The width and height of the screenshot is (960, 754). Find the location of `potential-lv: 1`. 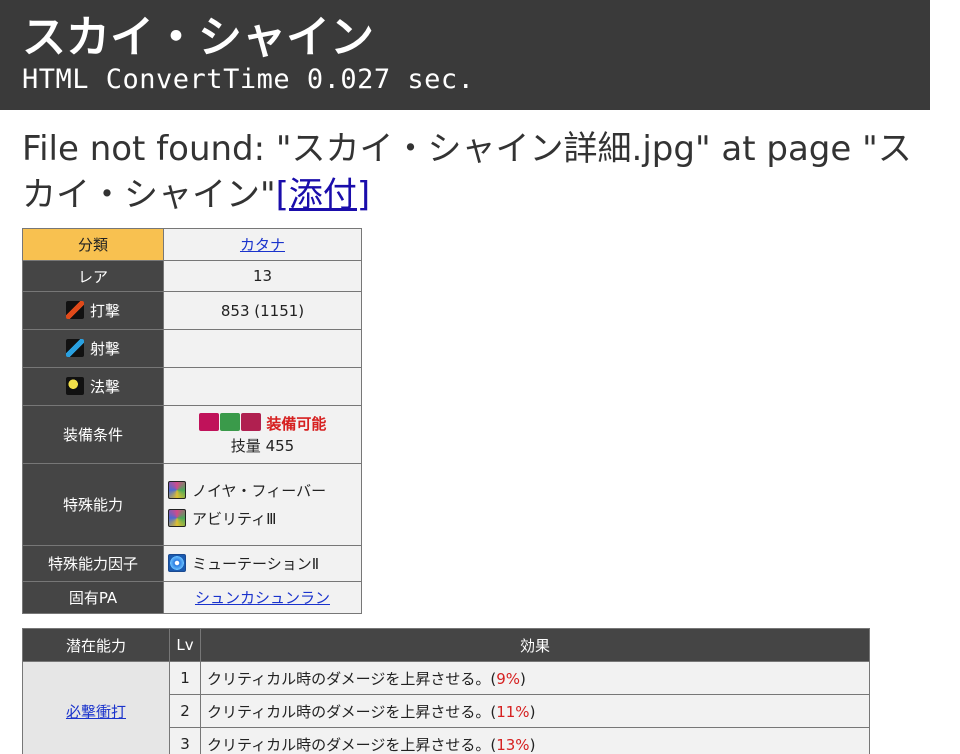

potential-lv: 1 is located at coordinates (185, 678).